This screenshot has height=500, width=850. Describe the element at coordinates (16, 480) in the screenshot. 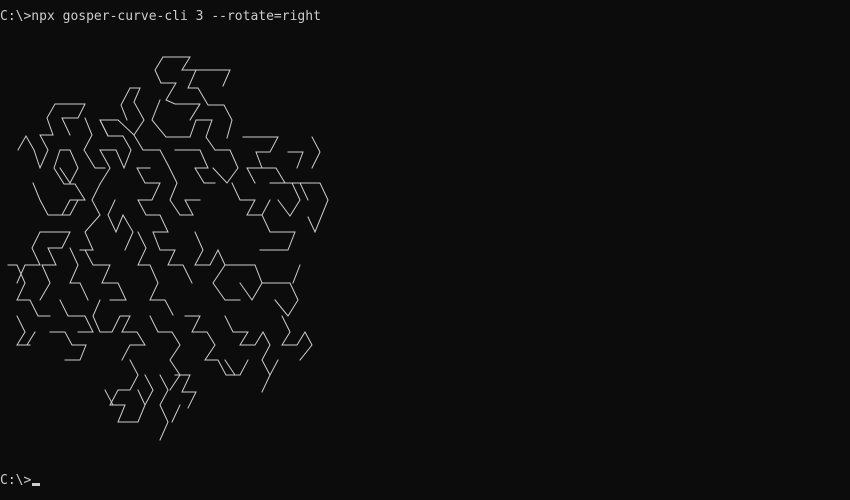

I see `prompt: C:\>` at that location.